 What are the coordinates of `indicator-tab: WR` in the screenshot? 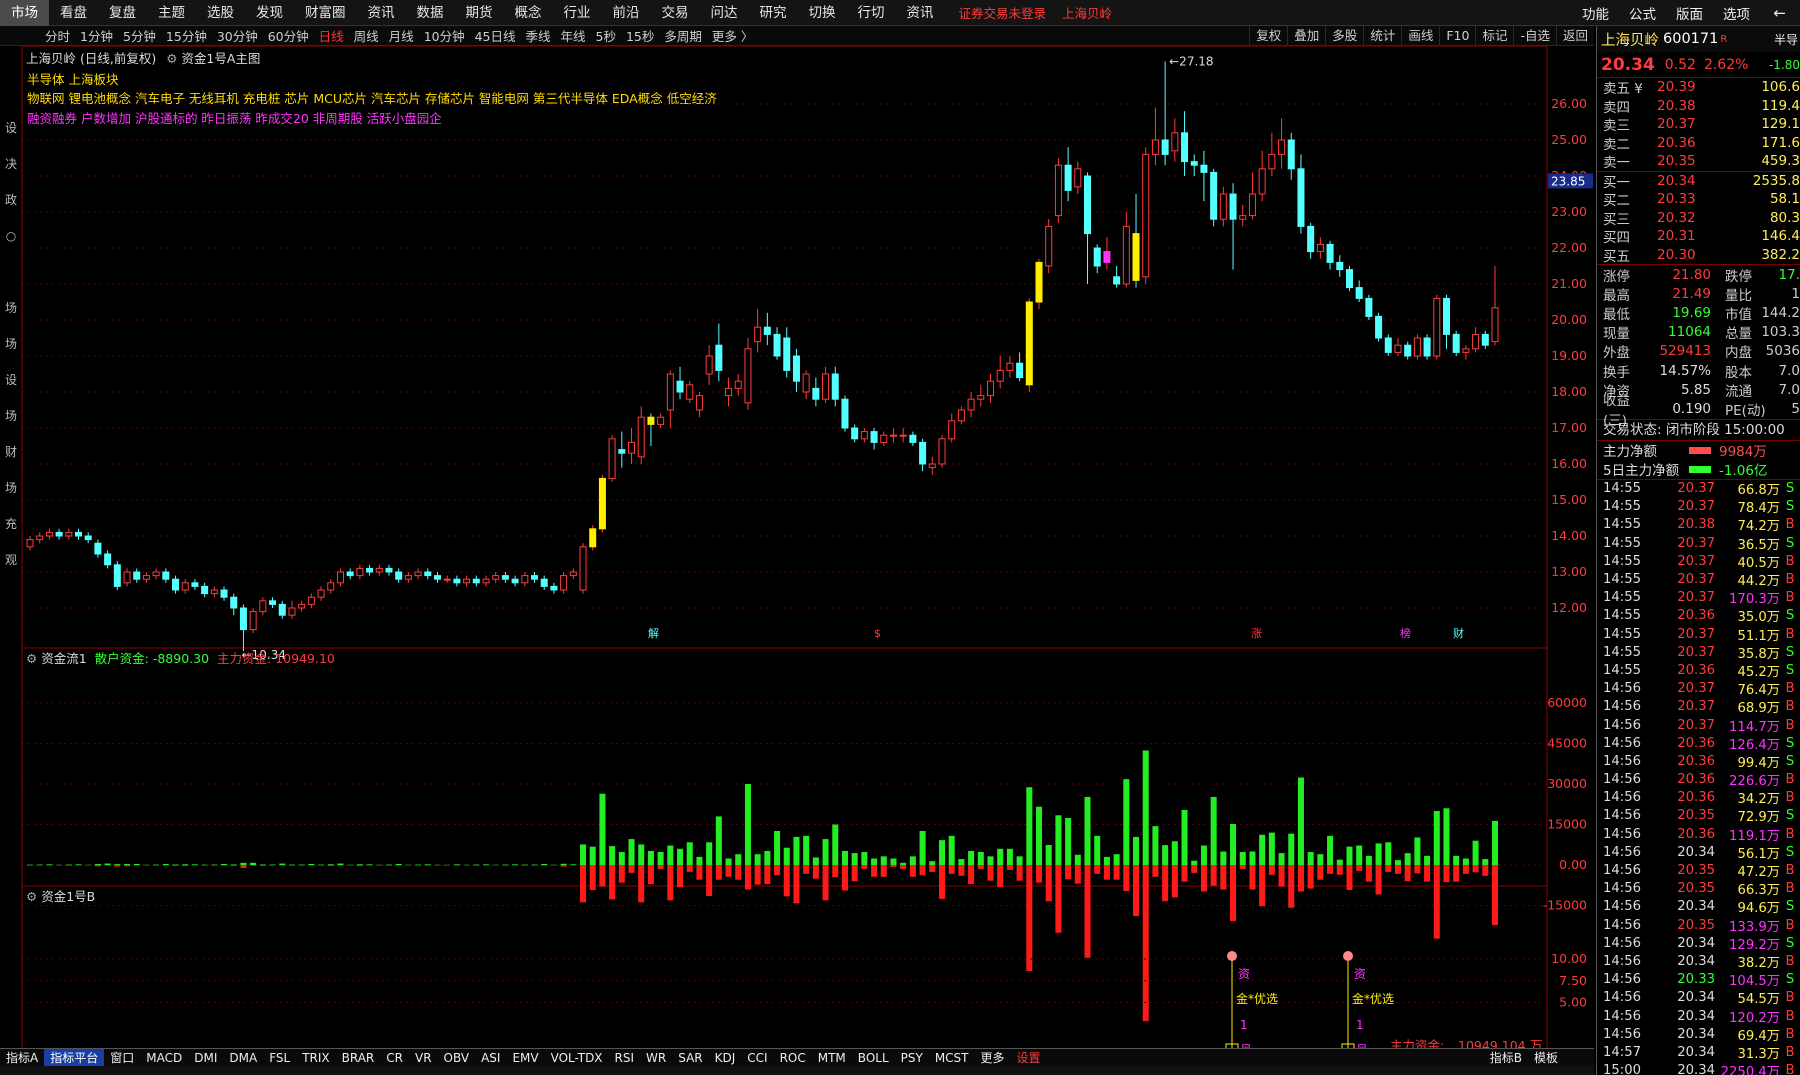 It's located at (656, 1058).